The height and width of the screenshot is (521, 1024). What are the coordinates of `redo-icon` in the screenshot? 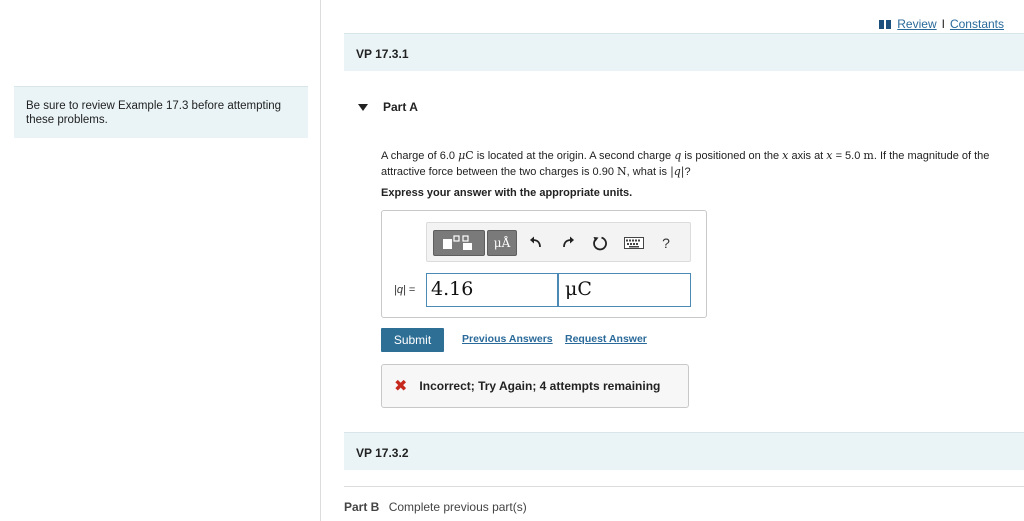 It's located at (568, 242).